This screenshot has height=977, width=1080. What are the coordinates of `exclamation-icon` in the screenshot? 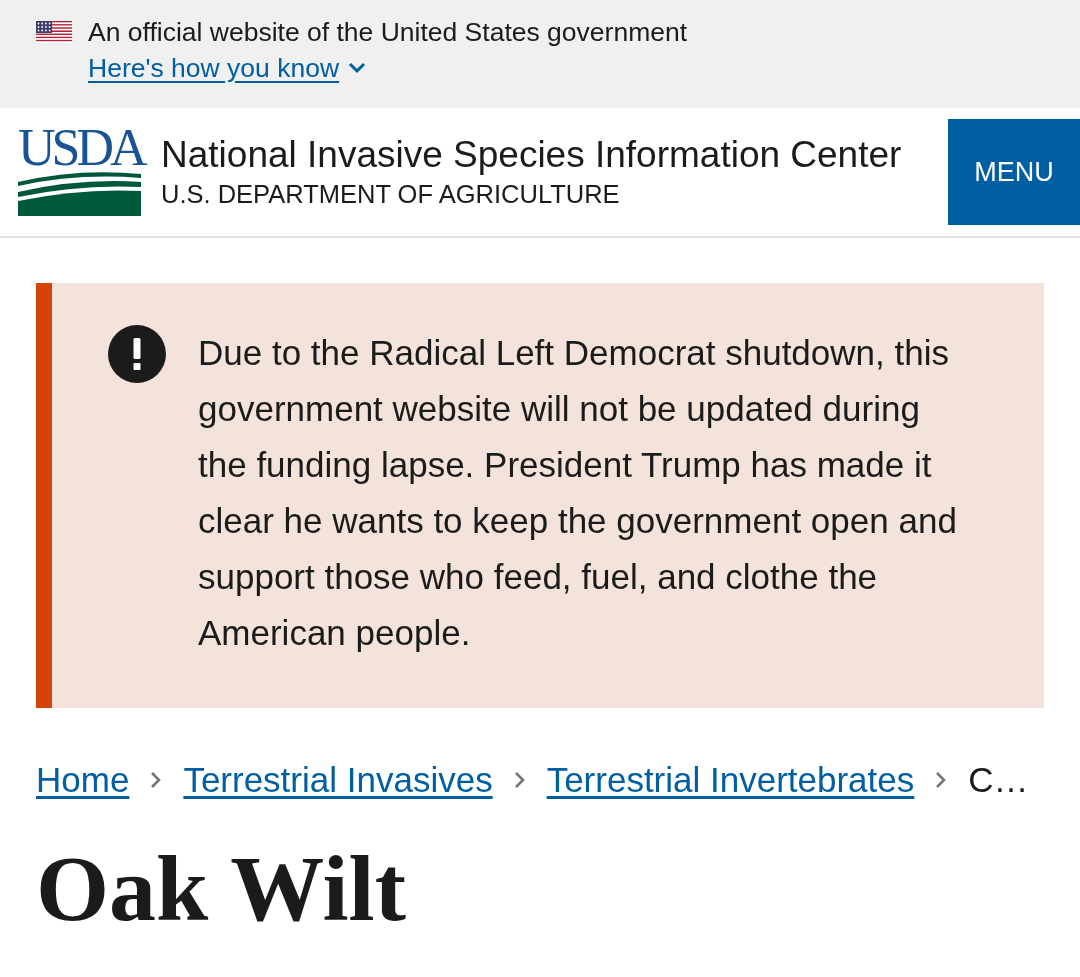 It's located at (137, 354).